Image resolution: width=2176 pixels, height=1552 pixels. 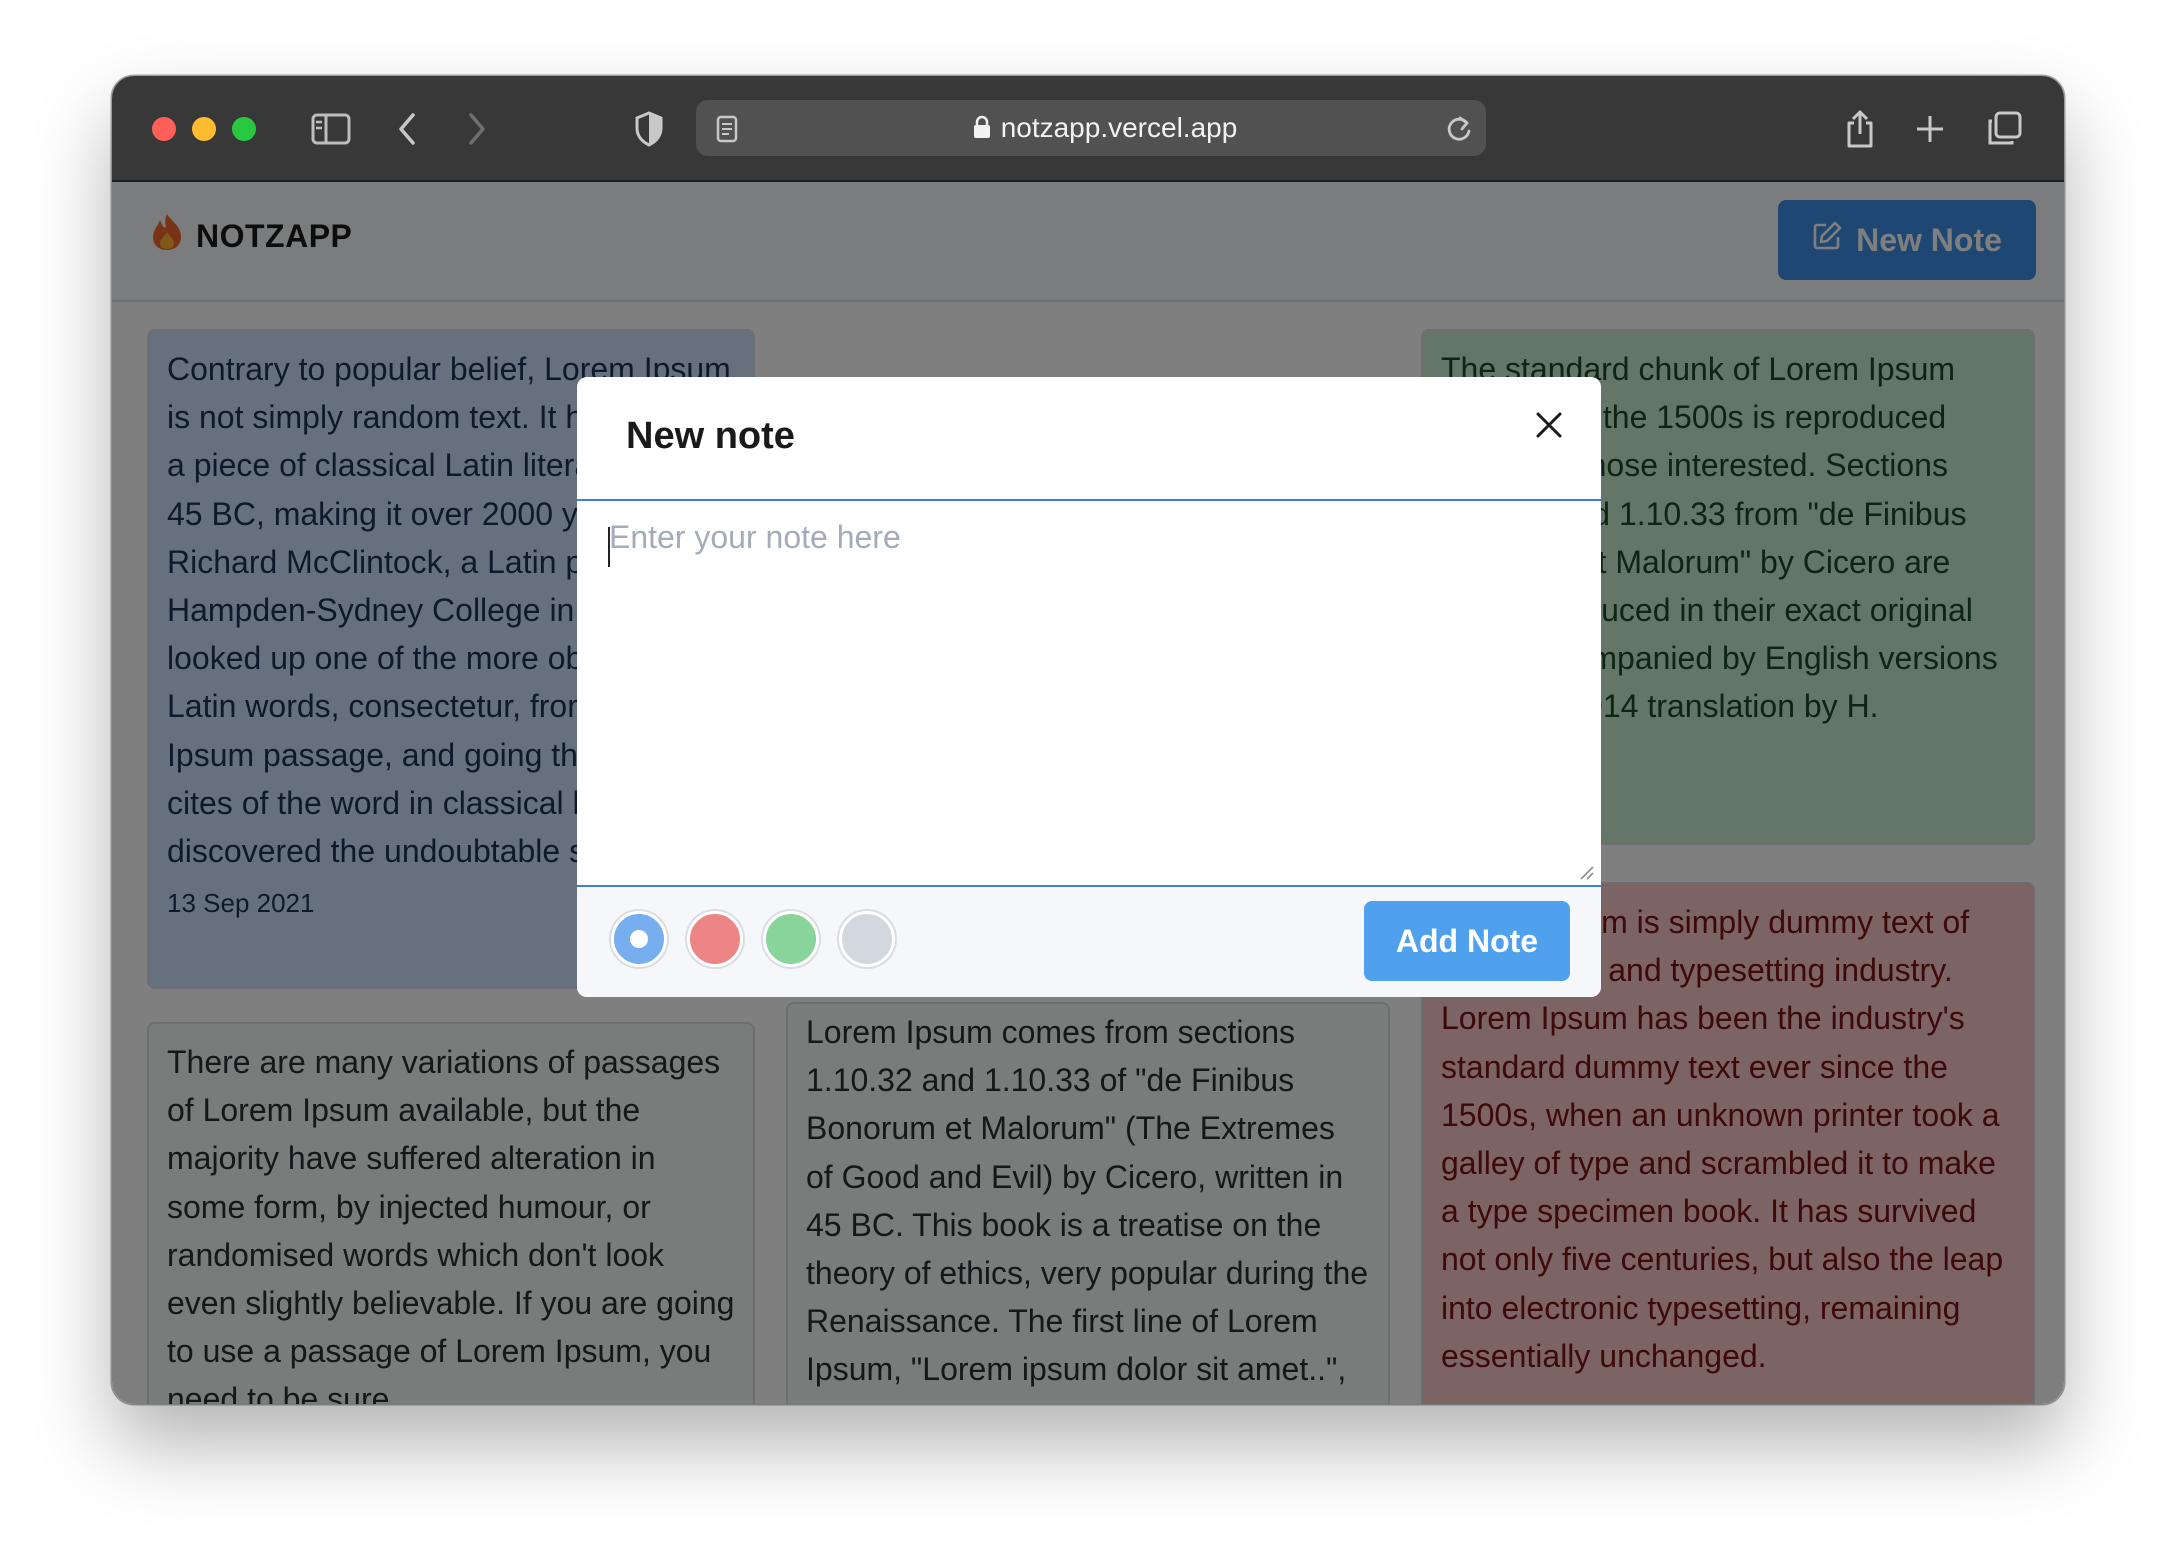 I want to click on color-option-blue, so click(x=639, y=939).